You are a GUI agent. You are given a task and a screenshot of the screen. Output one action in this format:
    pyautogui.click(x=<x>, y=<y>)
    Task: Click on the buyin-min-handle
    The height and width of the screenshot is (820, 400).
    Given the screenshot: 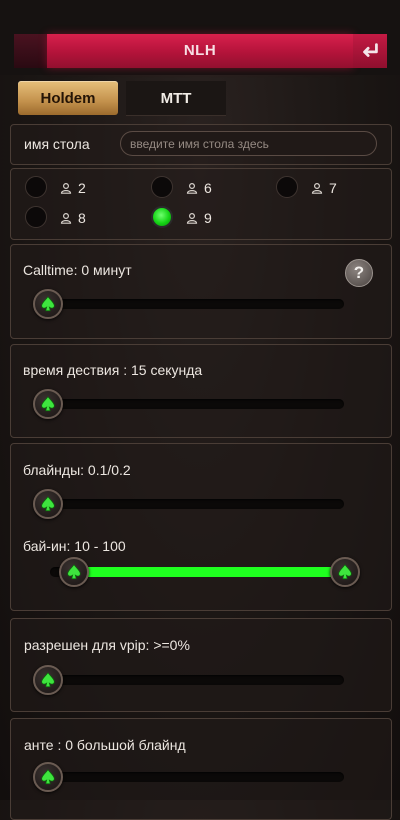 What is the action you would take?
    pyautogui.click(x=74, y=572)
    